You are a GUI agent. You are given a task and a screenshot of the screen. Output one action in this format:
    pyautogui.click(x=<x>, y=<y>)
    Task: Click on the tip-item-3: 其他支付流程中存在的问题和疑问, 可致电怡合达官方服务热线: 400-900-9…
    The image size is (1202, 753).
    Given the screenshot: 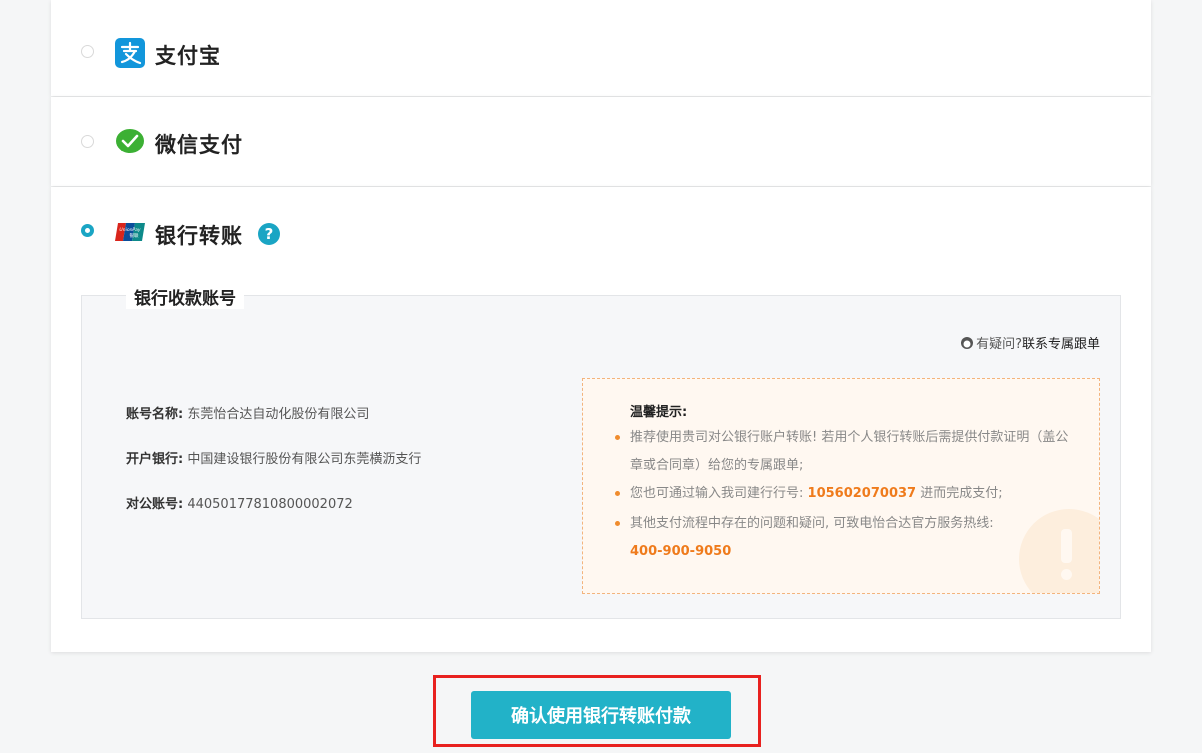 What is the action you would take?
    pyautogui.click(x=847, y=538)
    